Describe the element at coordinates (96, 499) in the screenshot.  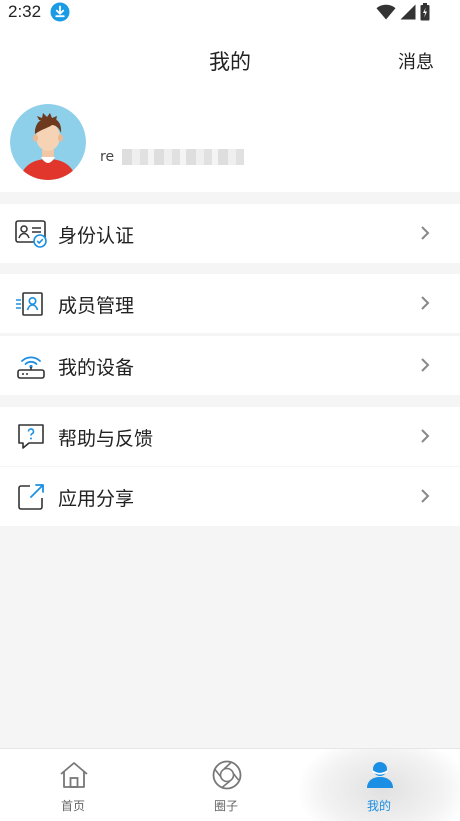
I see `menu-item-label: 应用分享` at that location.